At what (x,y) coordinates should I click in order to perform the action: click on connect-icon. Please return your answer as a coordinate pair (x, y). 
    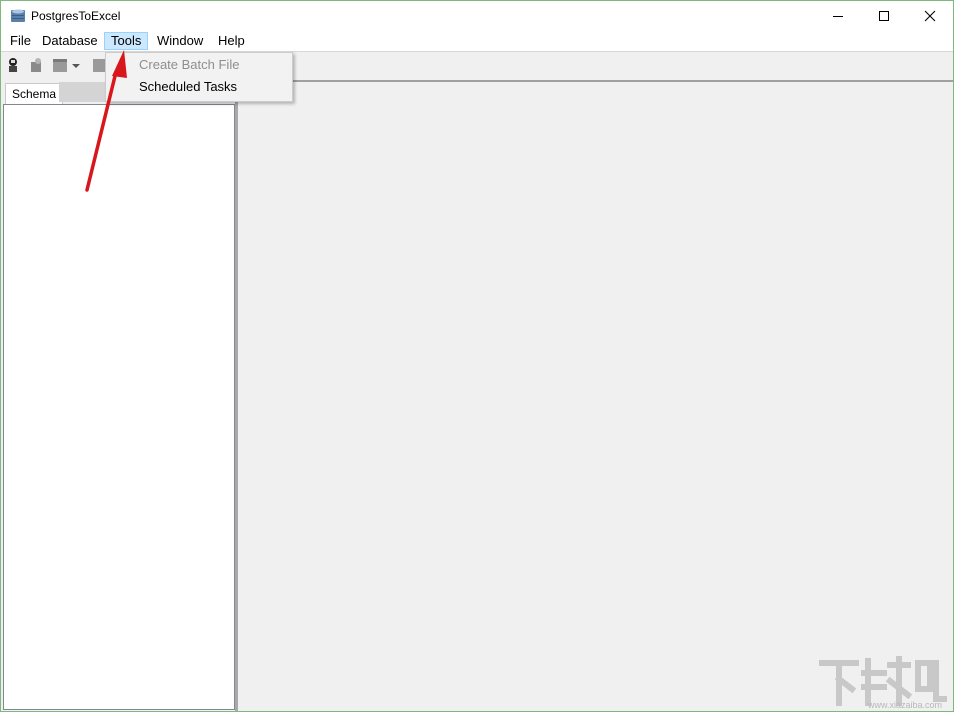
    Looking at the image, I should click on (13, 65).